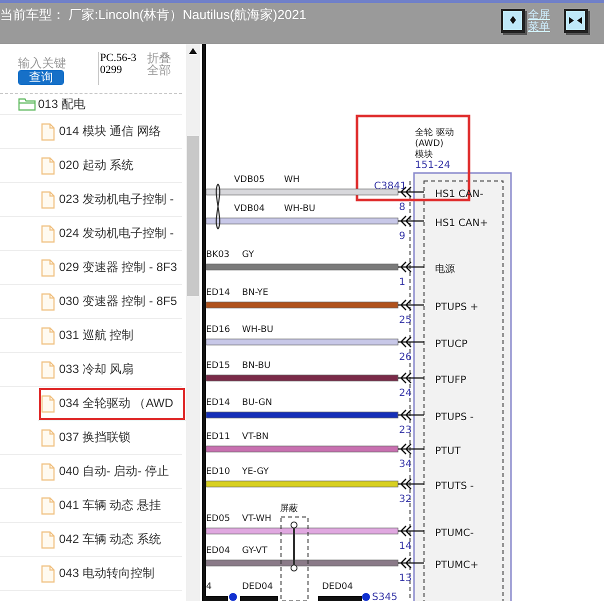  Describe the element at coordinates (91, 104) in the screenshot. I see `tree-folder: 013 配电` at that location.